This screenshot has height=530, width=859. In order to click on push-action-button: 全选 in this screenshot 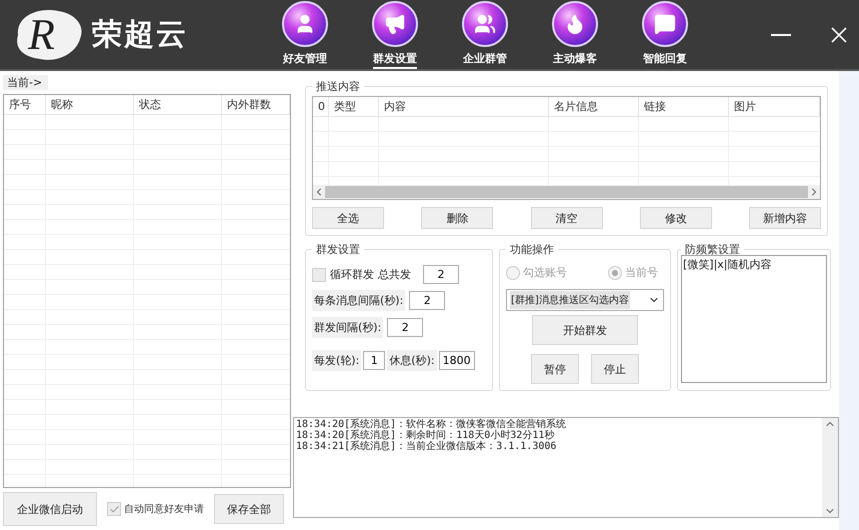, I will do `click(348, 218)`.